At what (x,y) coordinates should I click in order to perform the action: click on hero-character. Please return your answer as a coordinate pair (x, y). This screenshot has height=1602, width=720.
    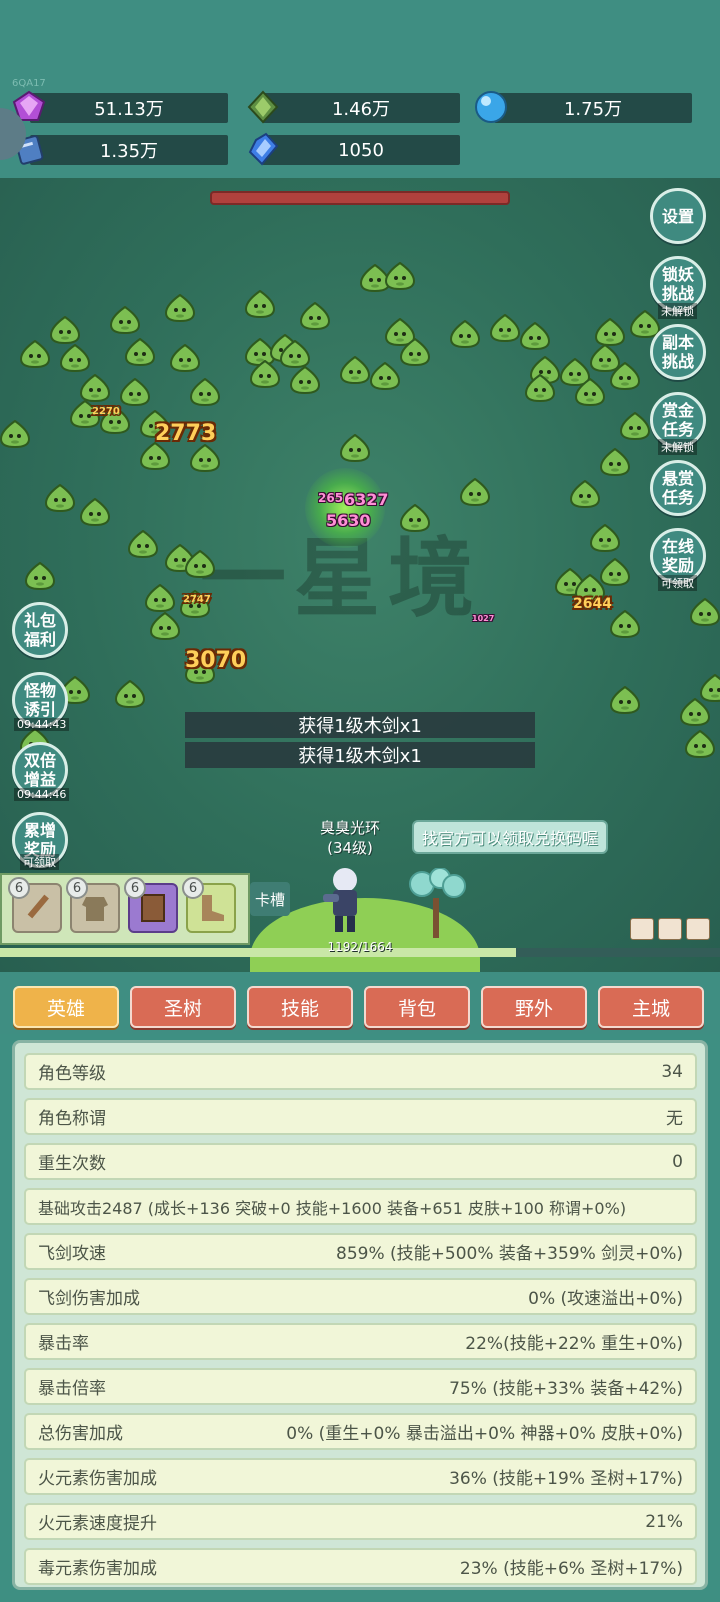
    Looking at the image, I should click on (345, 901).